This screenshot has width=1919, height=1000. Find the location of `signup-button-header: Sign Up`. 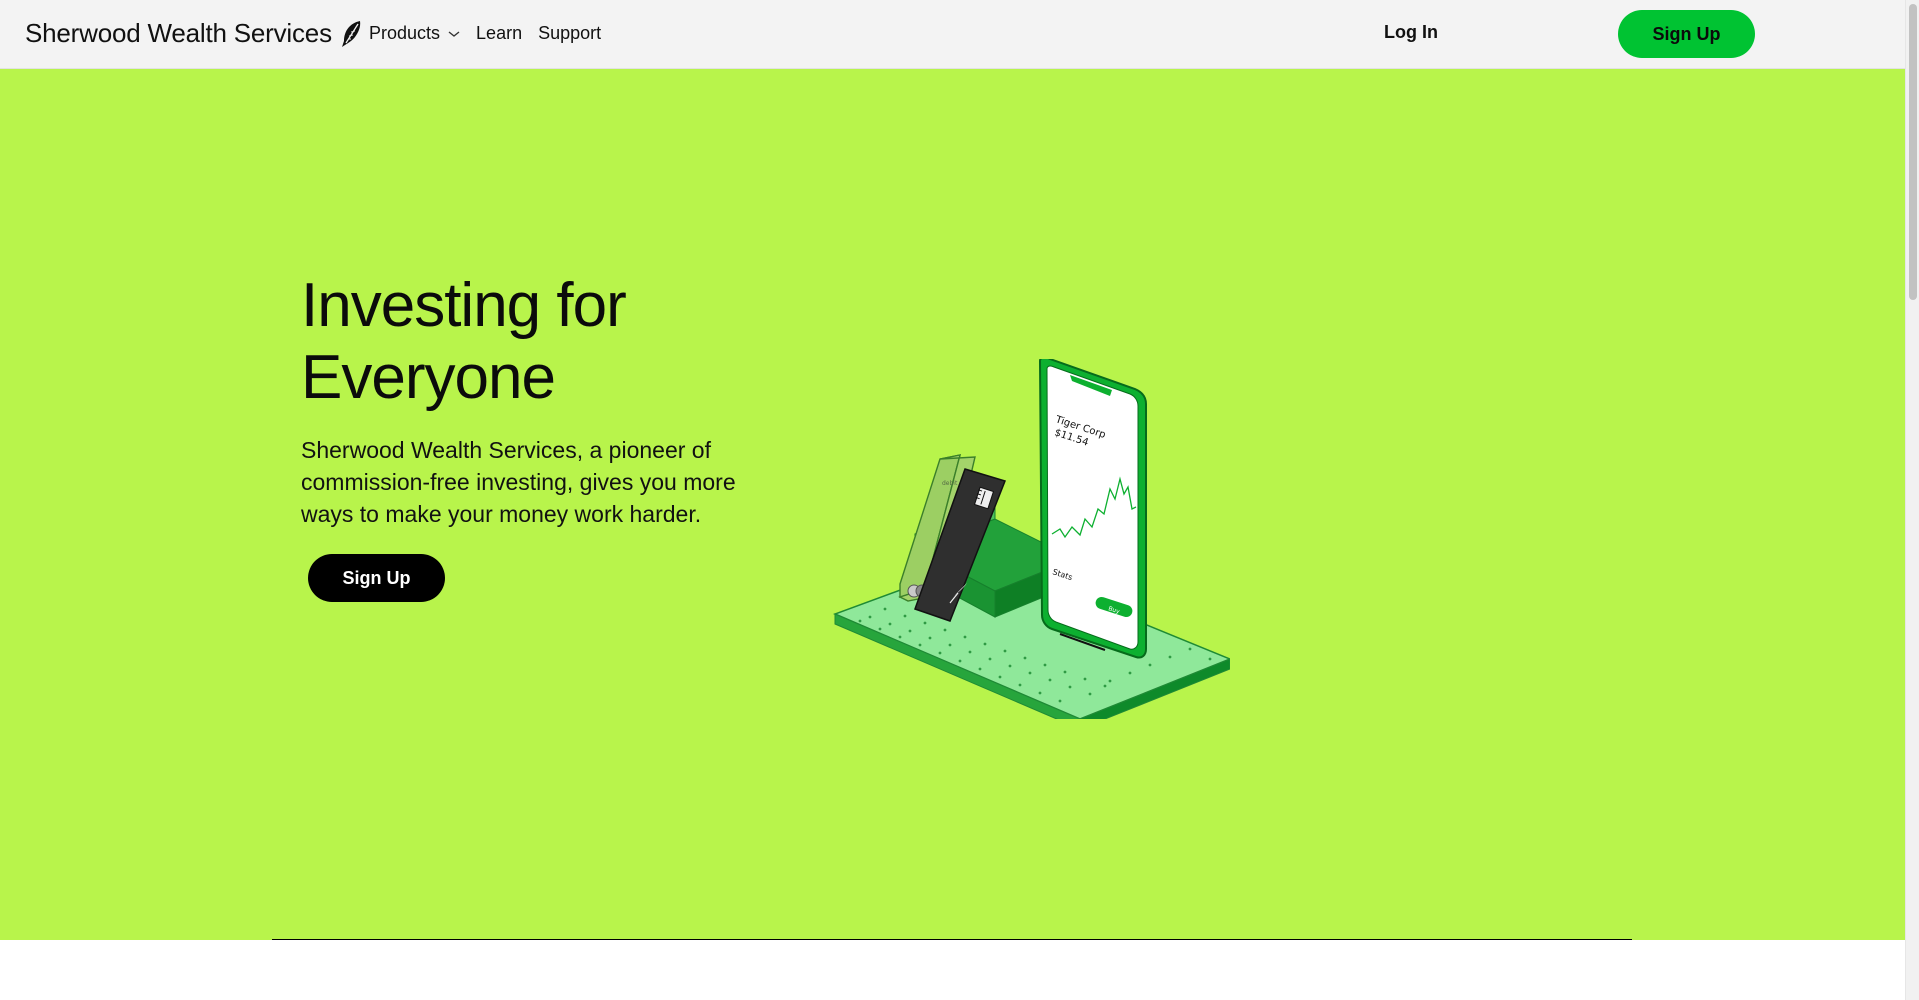

signup-button-header: Sign Up is located at coordinates (1686, 34).